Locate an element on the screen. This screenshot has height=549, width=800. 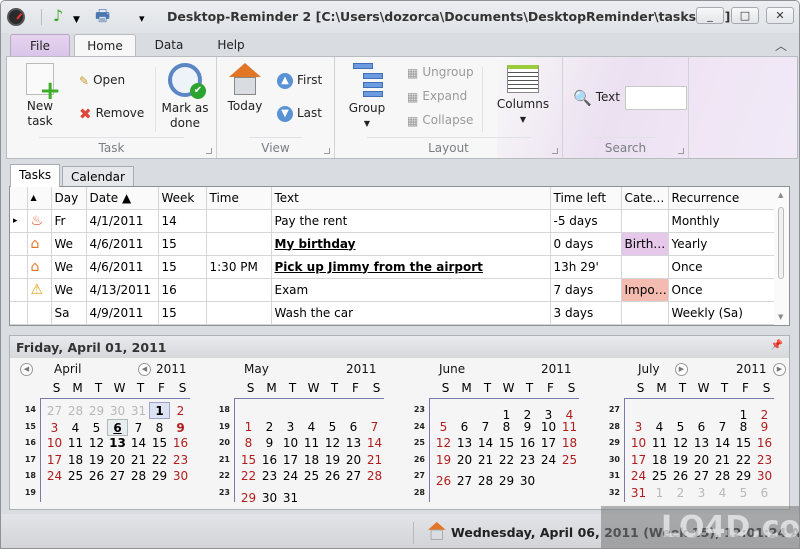
mark-as-done-button: Mark as done is located at coordinates (185, 97).